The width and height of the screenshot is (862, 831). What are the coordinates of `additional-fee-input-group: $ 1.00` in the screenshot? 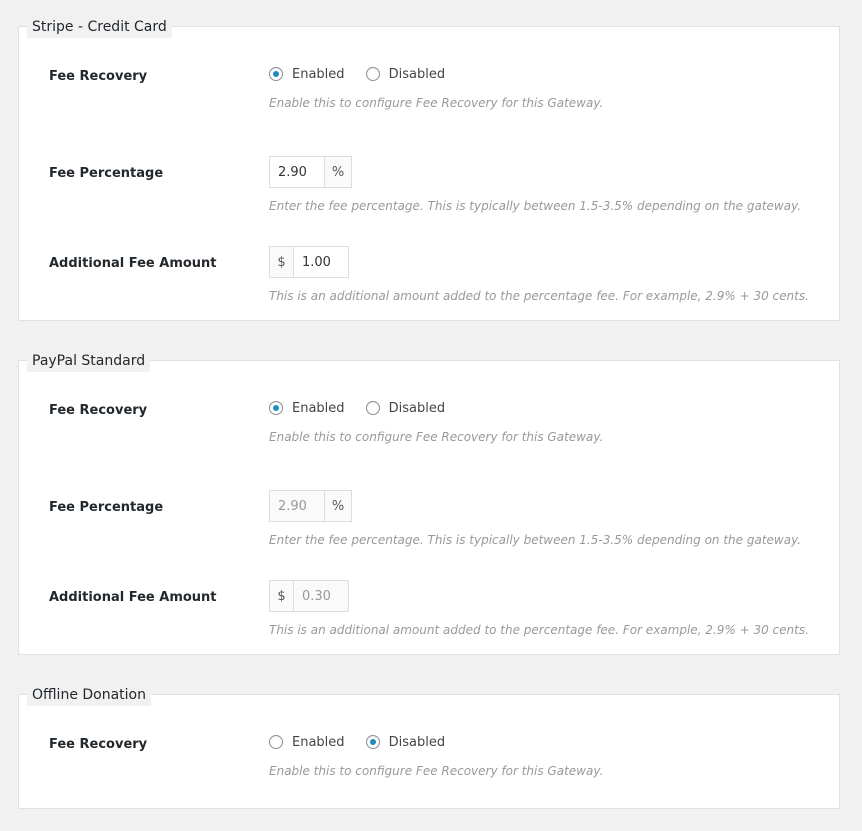 It's located at (309, 262).